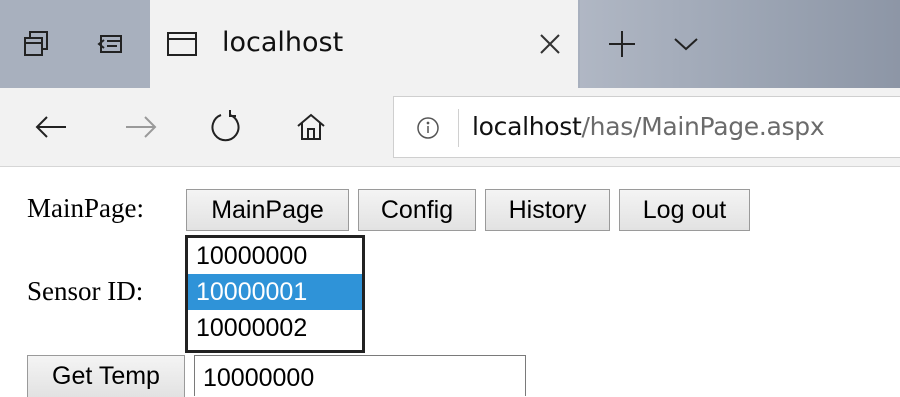  I want to click on history-button: History, so click(547, 210).